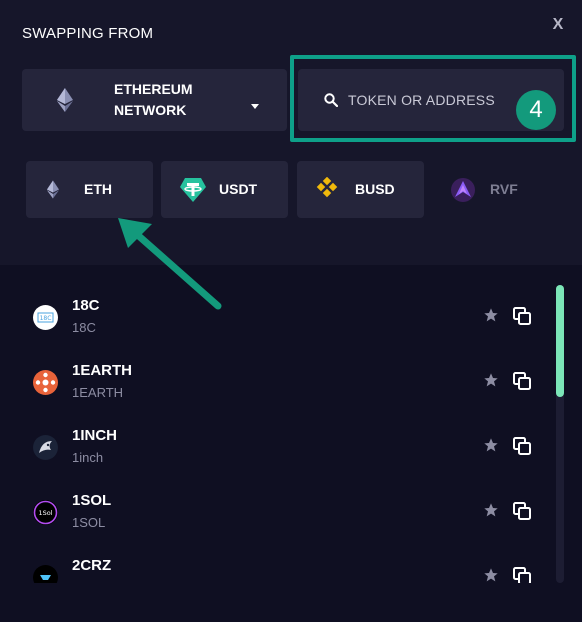  What do you see at coordinates (45, 382) in the screenshot?
I see `token-1earth-icon` at bounding box center [45, 382].